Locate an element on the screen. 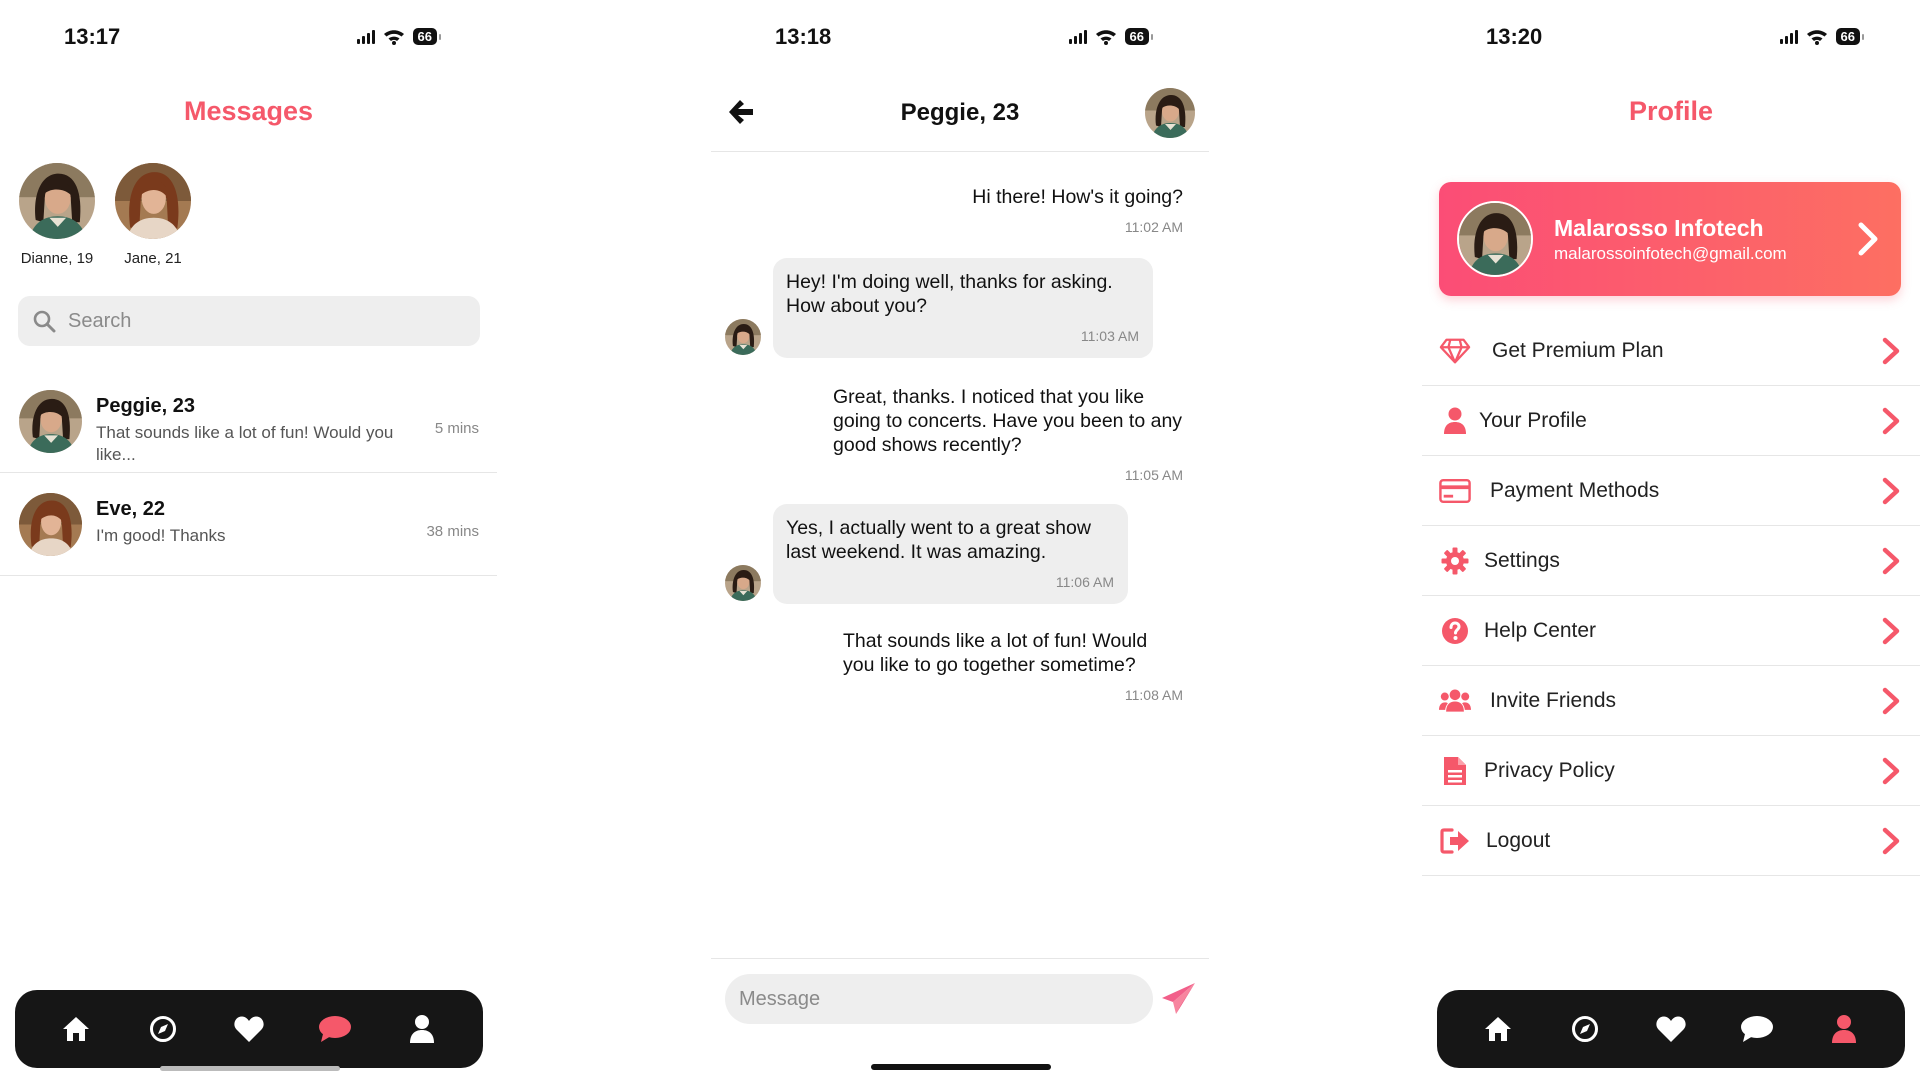 Image resolution: width=1920 pixels, height=1080 pixels. page-title: Messages is located at coordinates (248, 111).